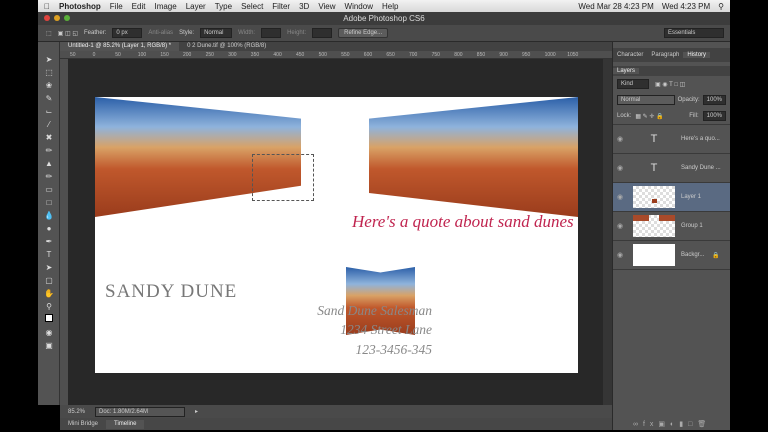 This screenshot has width=768, height=432. What do you see at coordinates (630, 55) in the screenshot?
I see `tab-character: Character` at bounding box center [630, 55].